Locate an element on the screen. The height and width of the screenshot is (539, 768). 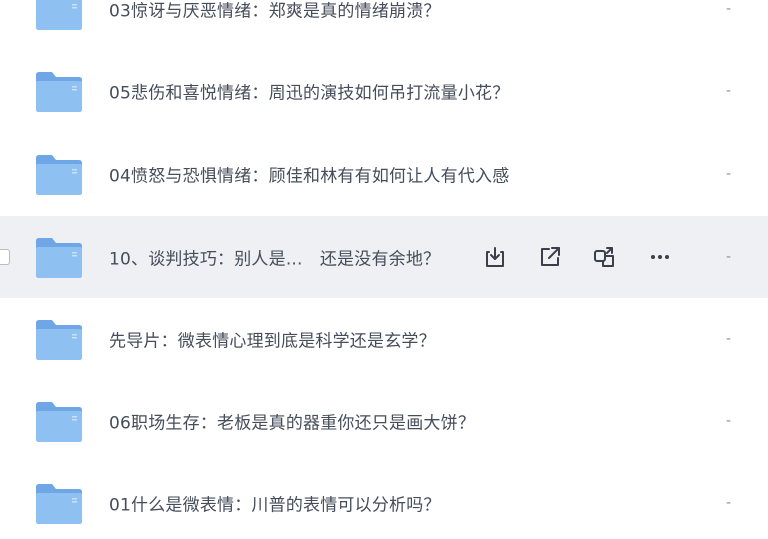
file-name: 05悲伤和喜悦情绪：周迅的演技如何吊打流量小花？ is located at coordinates (309, 91).